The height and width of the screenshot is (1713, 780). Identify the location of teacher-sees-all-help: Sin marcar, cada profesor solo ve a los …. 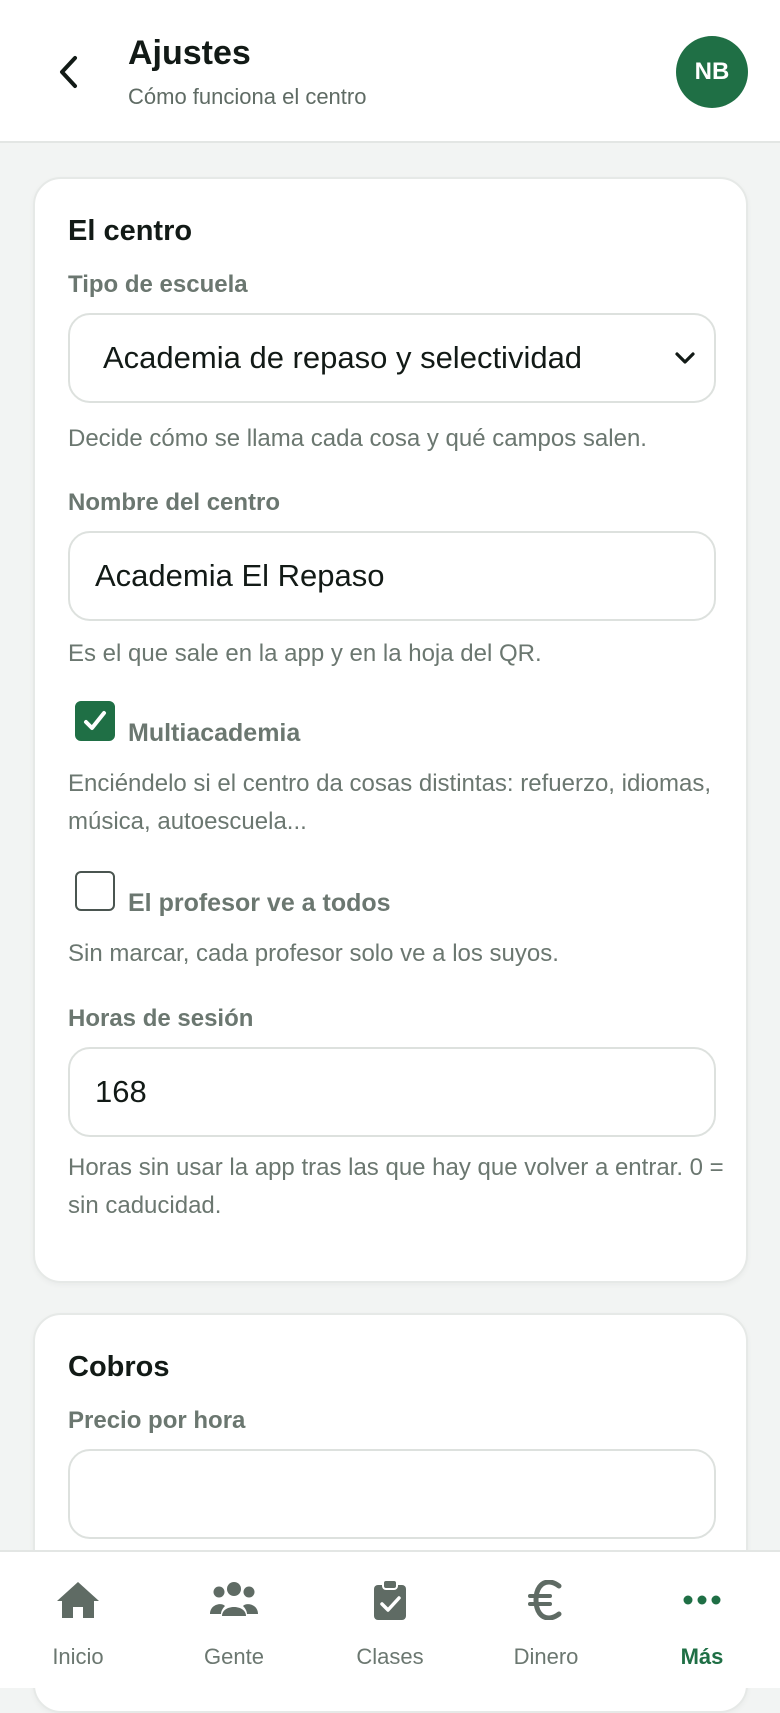
(313, 953).